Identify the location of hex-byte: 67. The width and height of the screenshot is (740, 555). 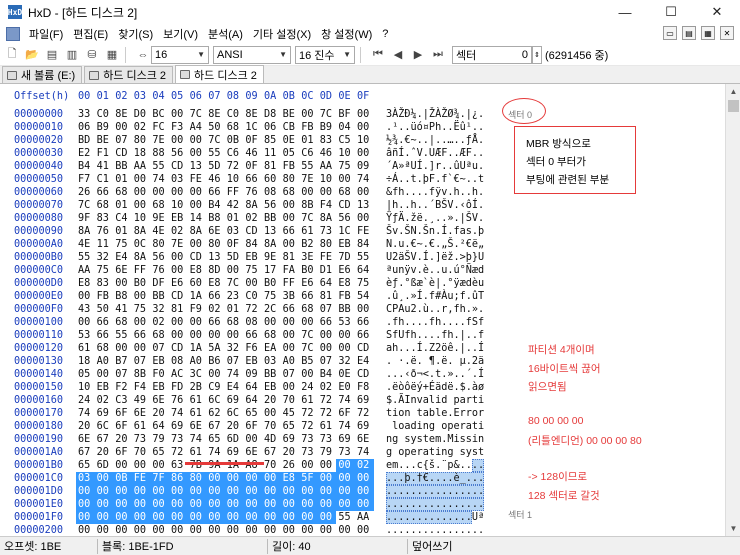
(273, 452).